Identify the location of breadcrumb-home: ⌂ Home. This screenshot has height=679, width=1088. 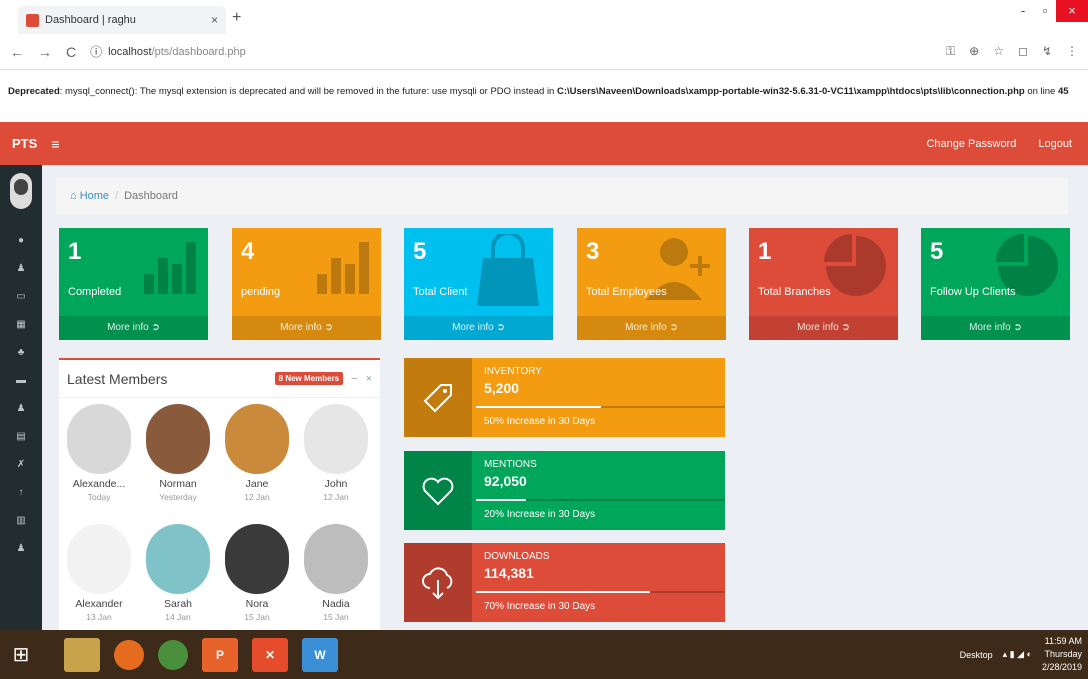
(89, 196).